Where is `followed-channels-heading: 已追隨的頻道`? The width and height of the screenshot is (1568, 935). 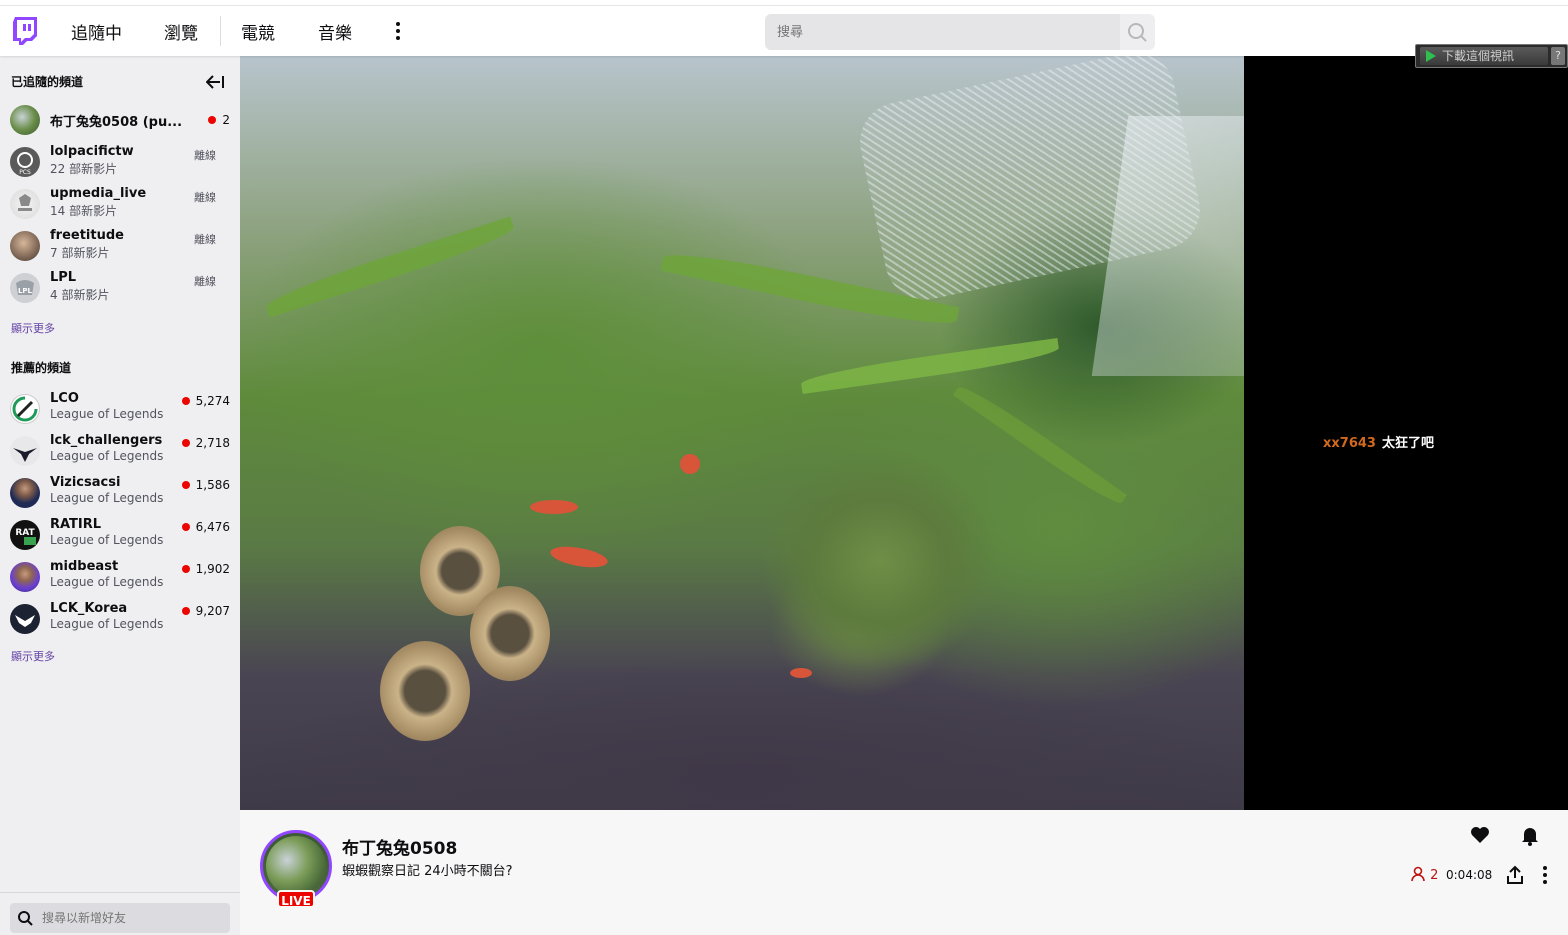 followed-channels-heading: 已追隨的頻道 is located at coordinates (47, 82).